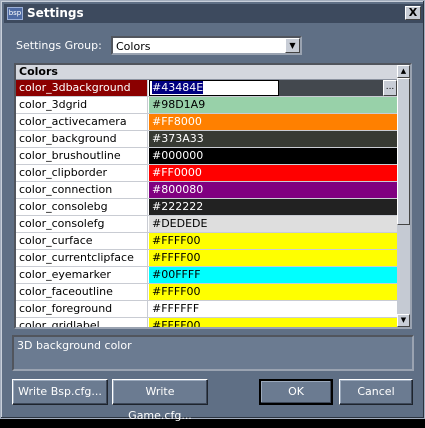  Describe the element at coordinates (82, 224) in the screenshot. I see `property-name: color_consolefg` at that location.